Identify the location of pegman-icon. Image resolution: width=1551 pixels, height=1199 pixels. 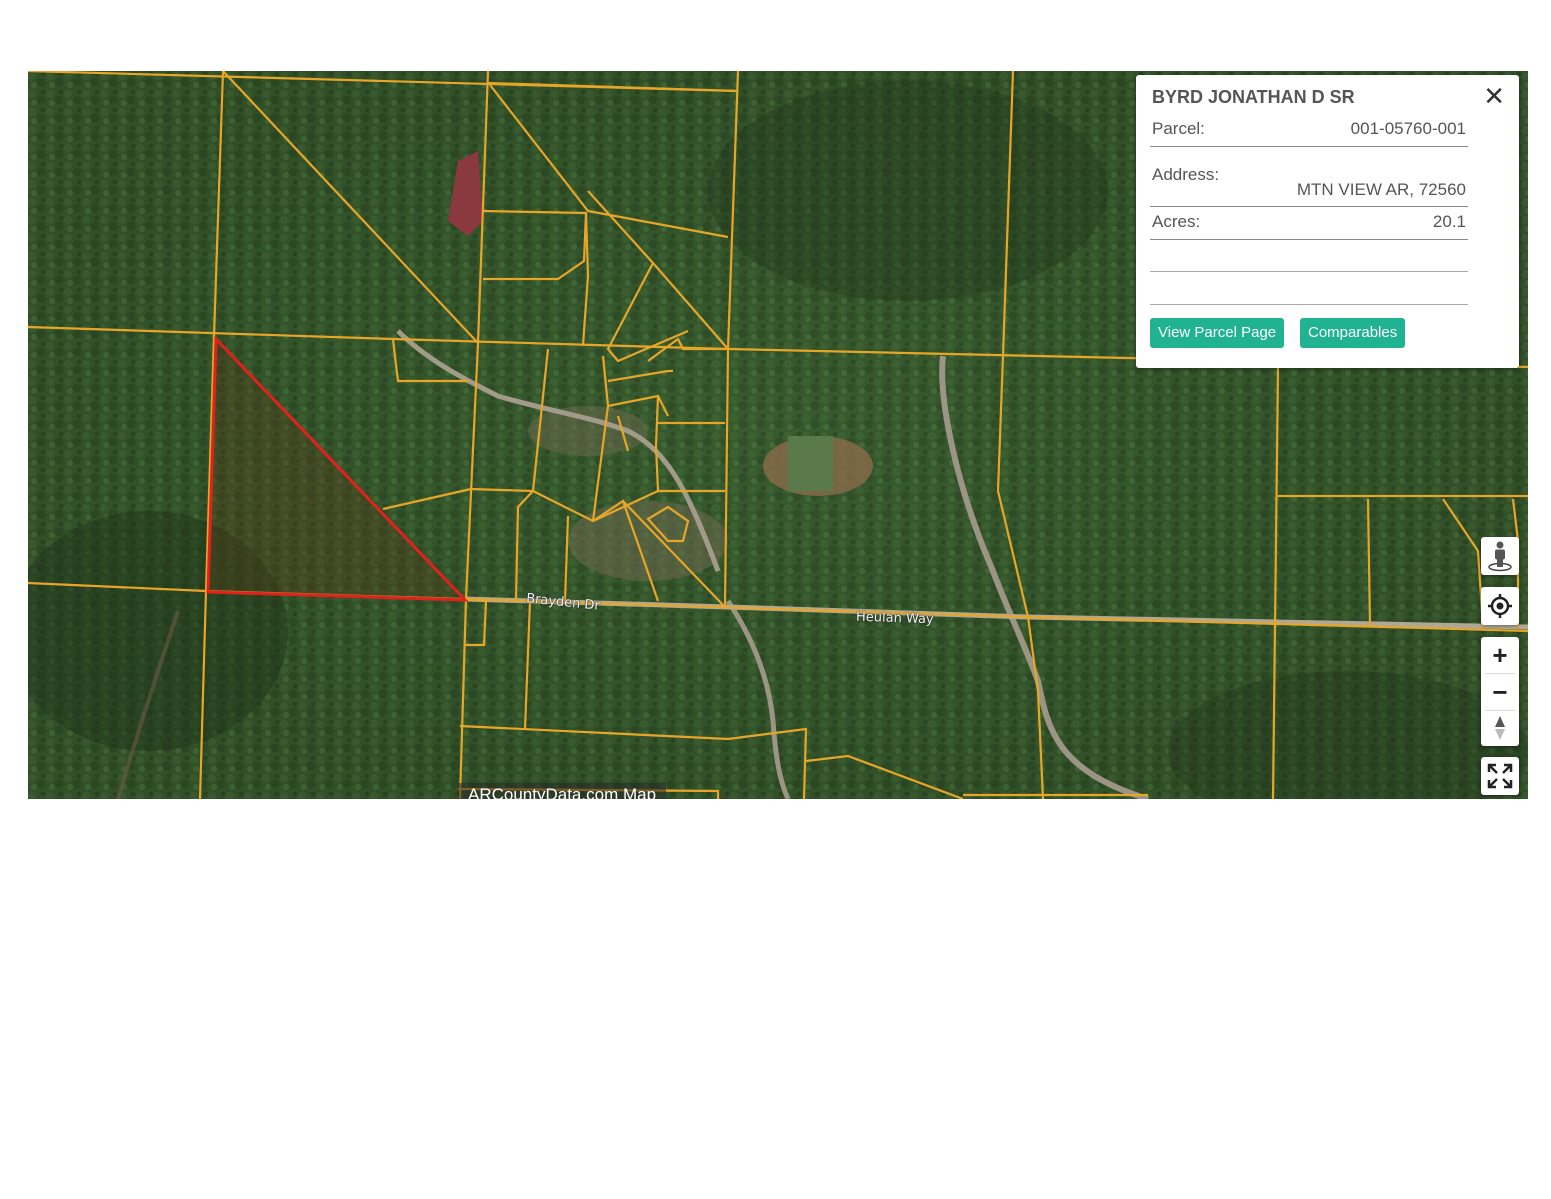
(1500, 556).